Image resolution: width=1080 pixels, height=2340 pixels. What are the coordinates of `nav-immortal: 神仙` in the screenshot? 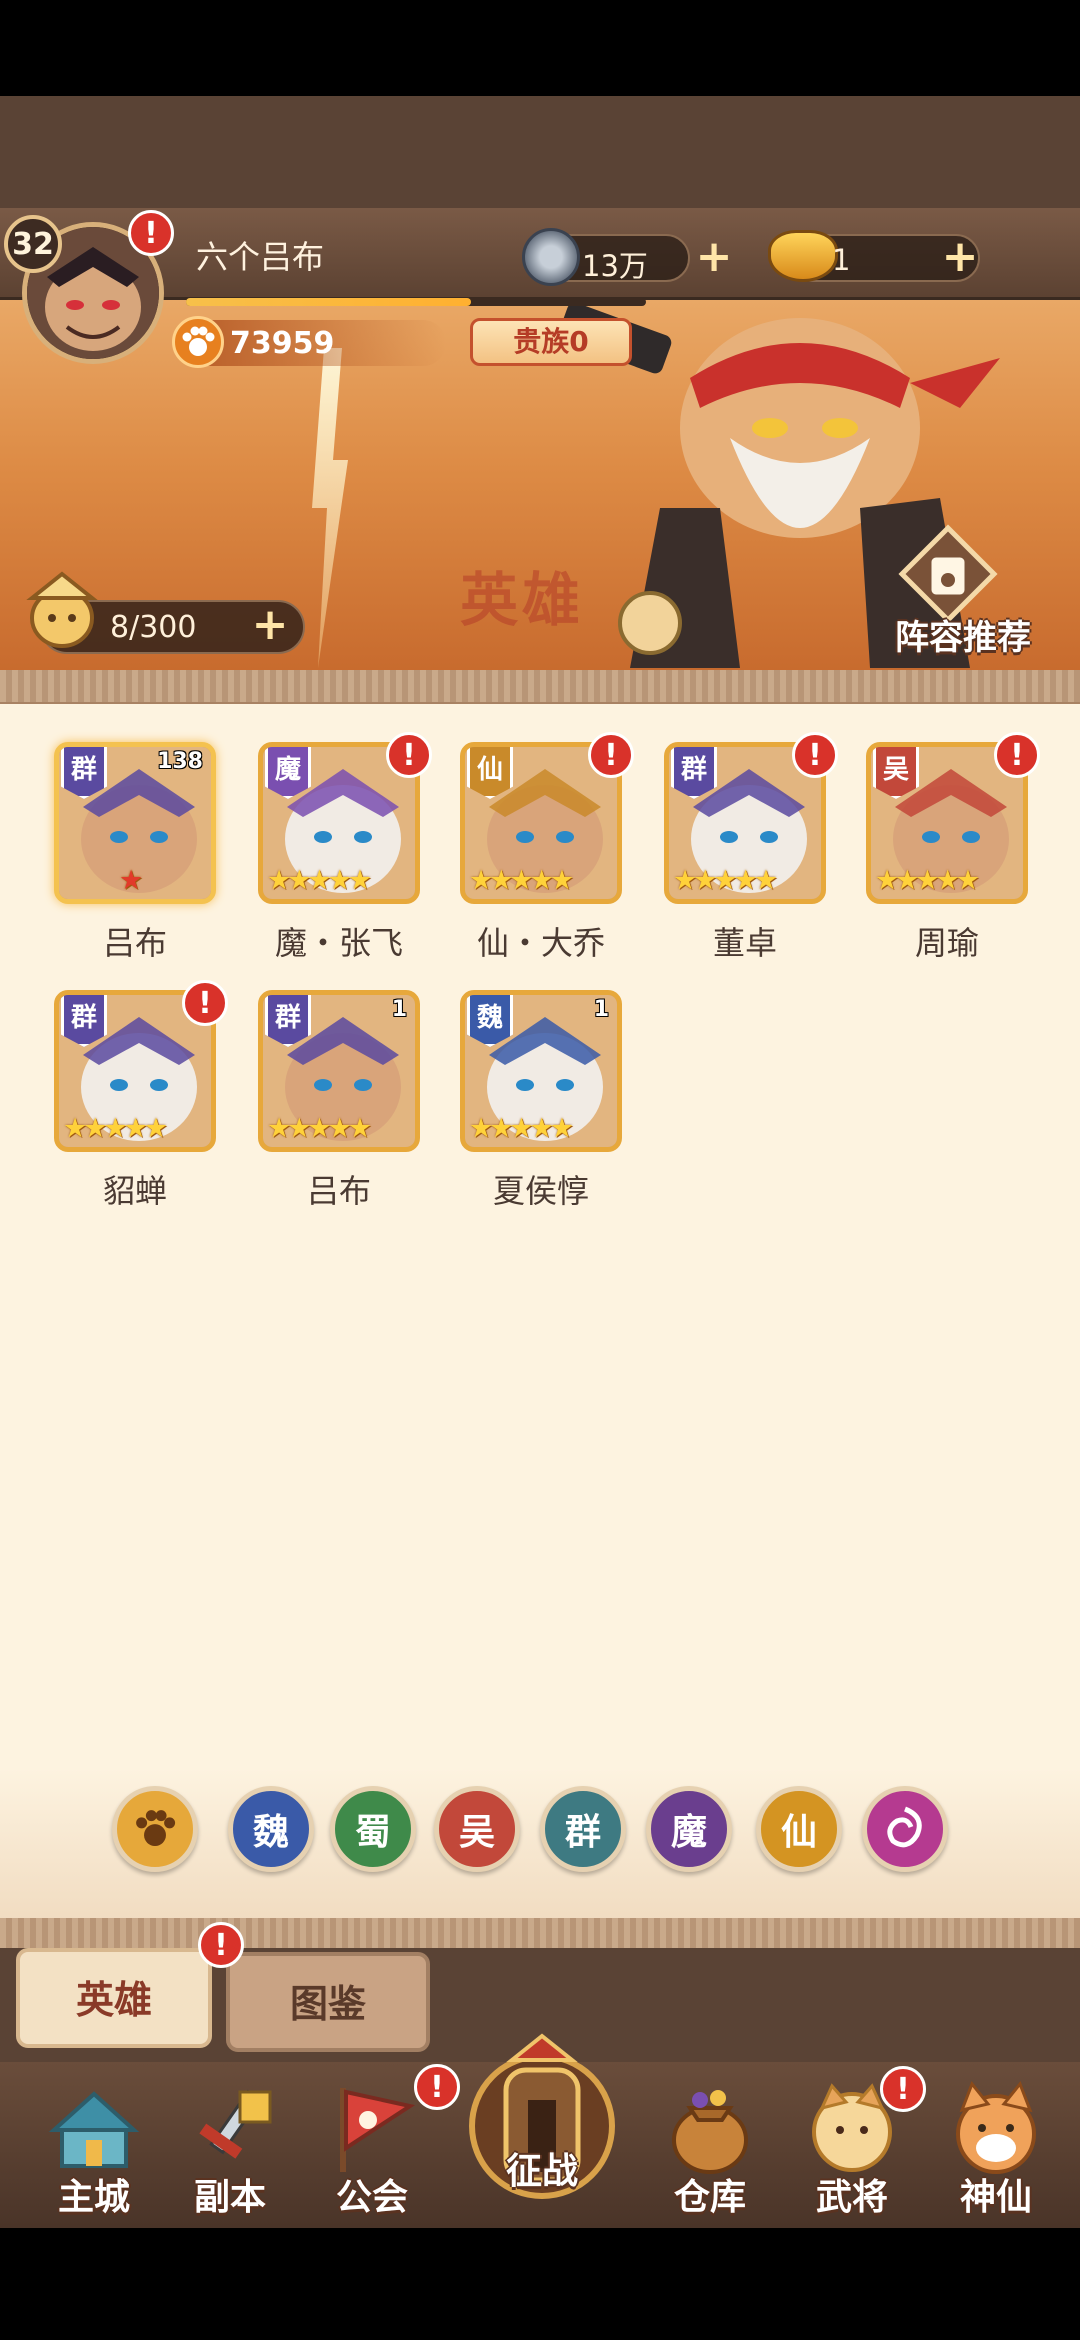 It's located at (996, 2147).